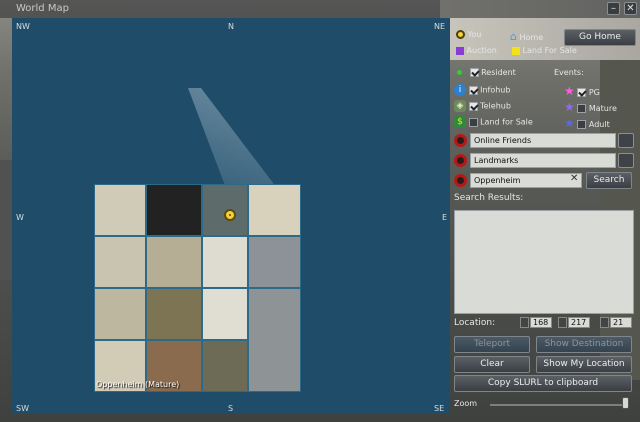 The height and width of the screenshot is (422, 640). I want to click on show-destination-button: Show Destination, so click(584, 344).